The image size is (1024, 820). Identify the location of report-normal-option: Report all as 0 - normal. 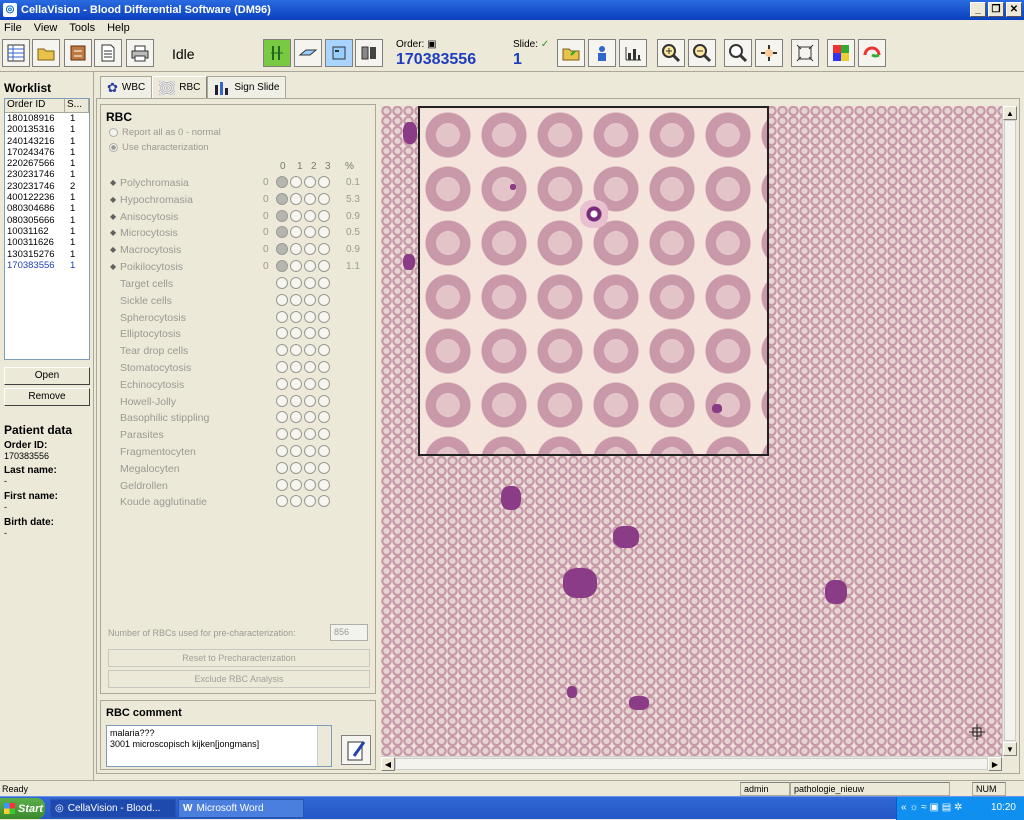
(165, 132).